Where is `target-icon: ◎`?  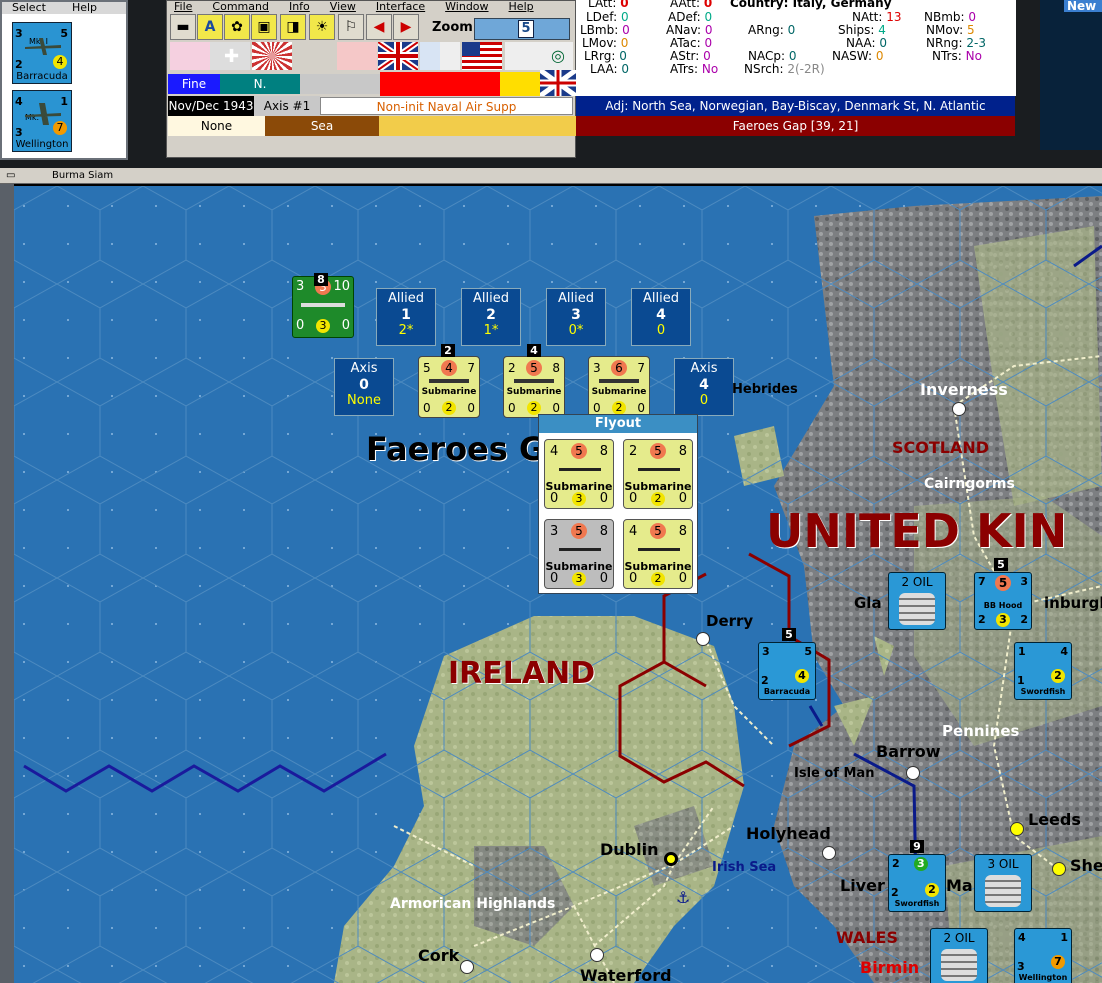
target-icon: ◎ is located at coordinates (559, 56).